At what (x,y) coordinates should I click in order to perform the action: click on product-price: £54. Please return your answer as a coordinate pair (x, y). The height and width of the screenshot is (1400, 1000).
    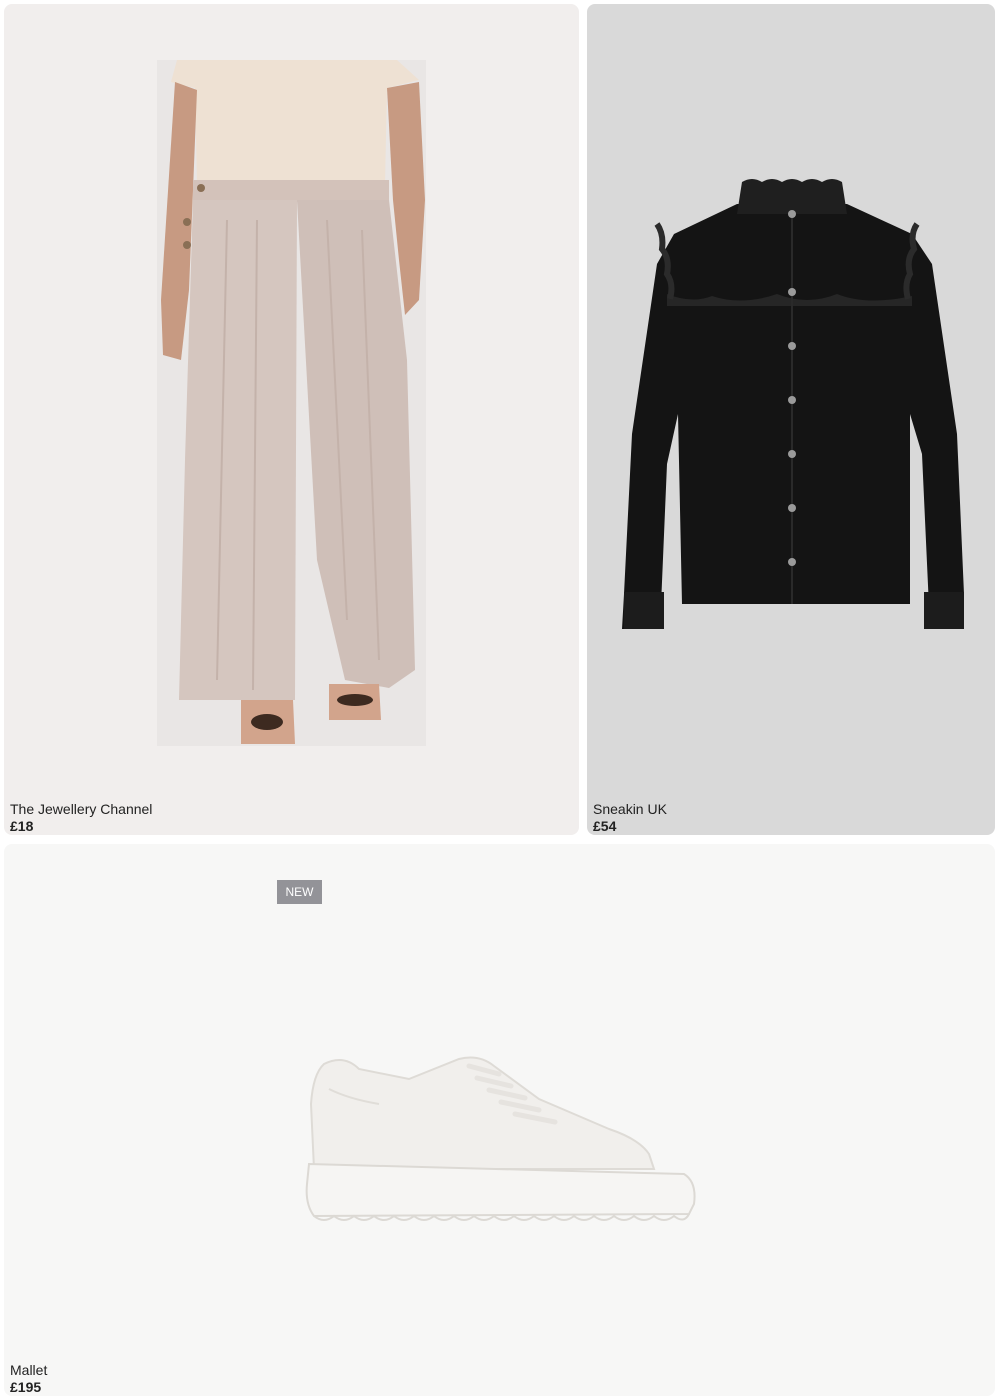
    Looking at the image, I should click on (605, 826).